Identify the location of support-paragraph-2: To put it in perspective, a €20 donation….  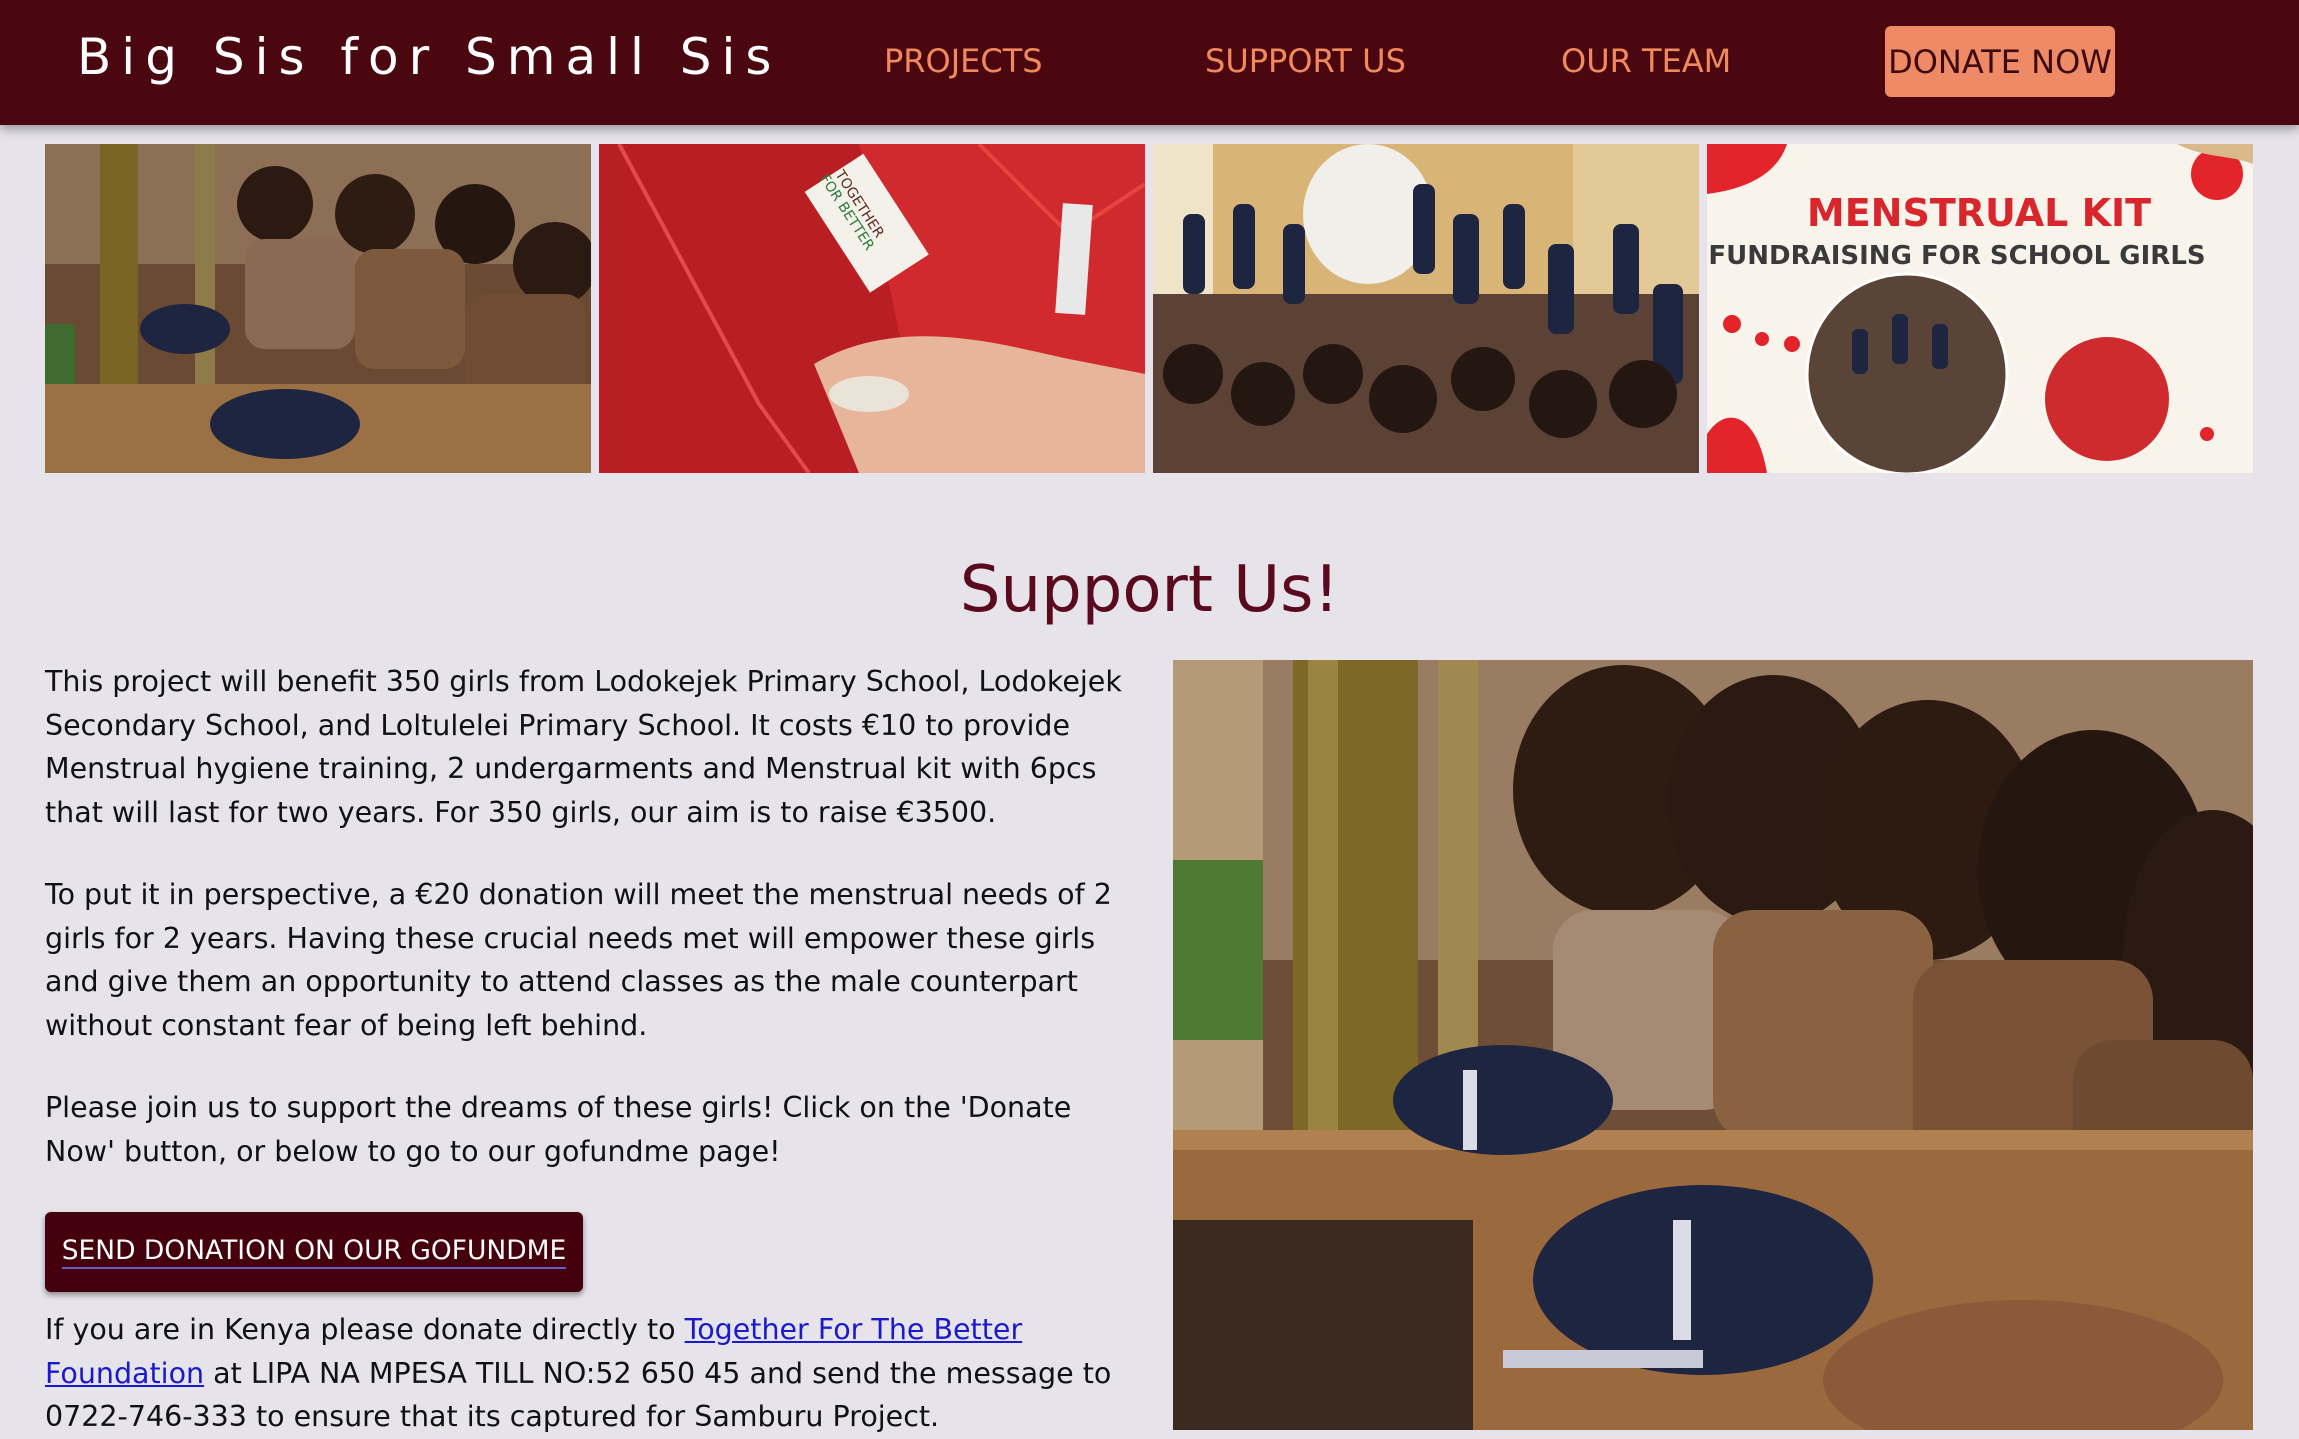
(578, 960).